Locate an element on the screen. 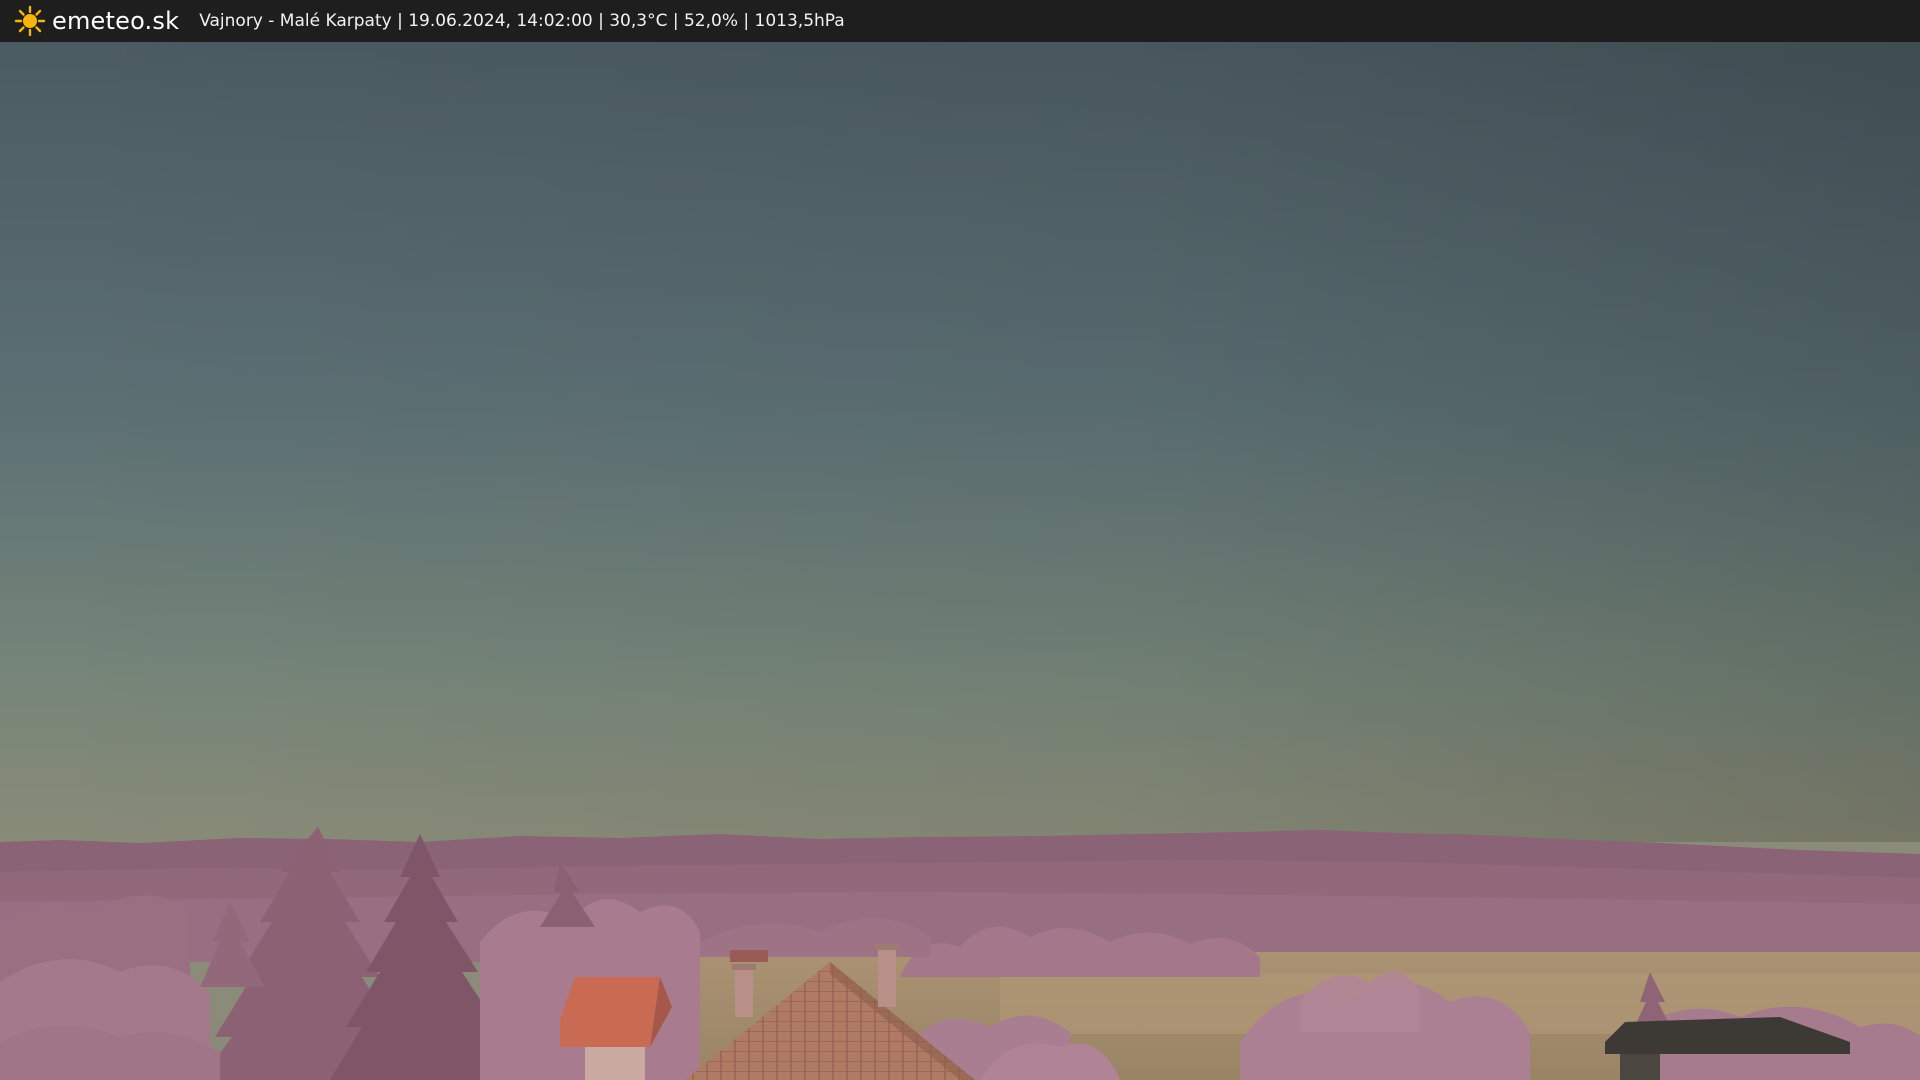 The height and width of the screenshot is (1080, 1920). sun-icon is located at coordinates (30, 21).